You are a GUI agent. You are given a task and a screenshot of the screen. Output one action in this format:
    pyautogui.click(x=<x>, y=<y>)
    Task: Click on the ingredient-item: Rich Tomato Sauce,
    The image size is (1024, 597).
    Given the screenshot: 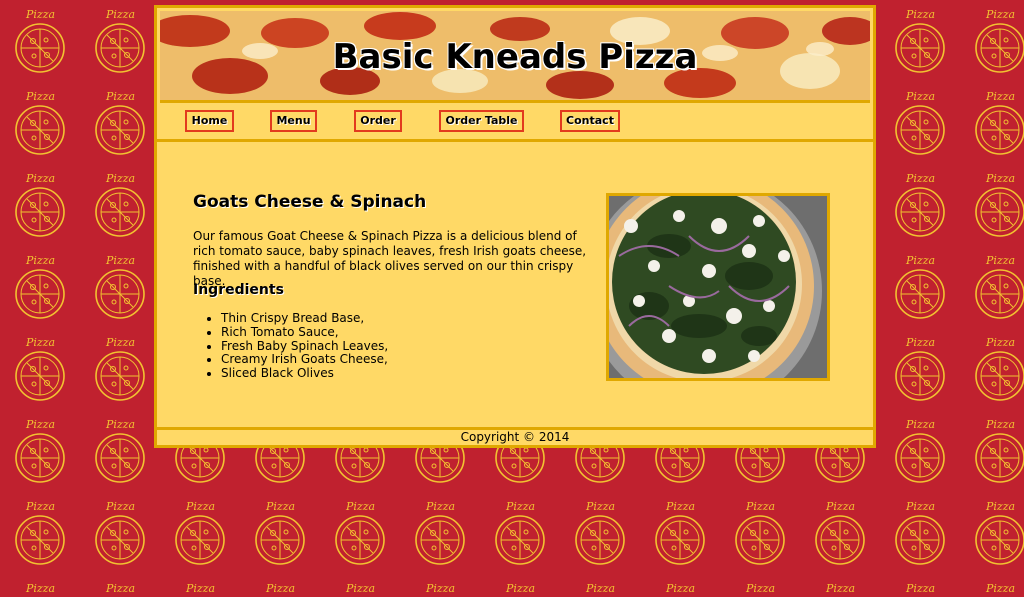 What is the action you would take?
    pyautogui.click(x=304, y=332)
    